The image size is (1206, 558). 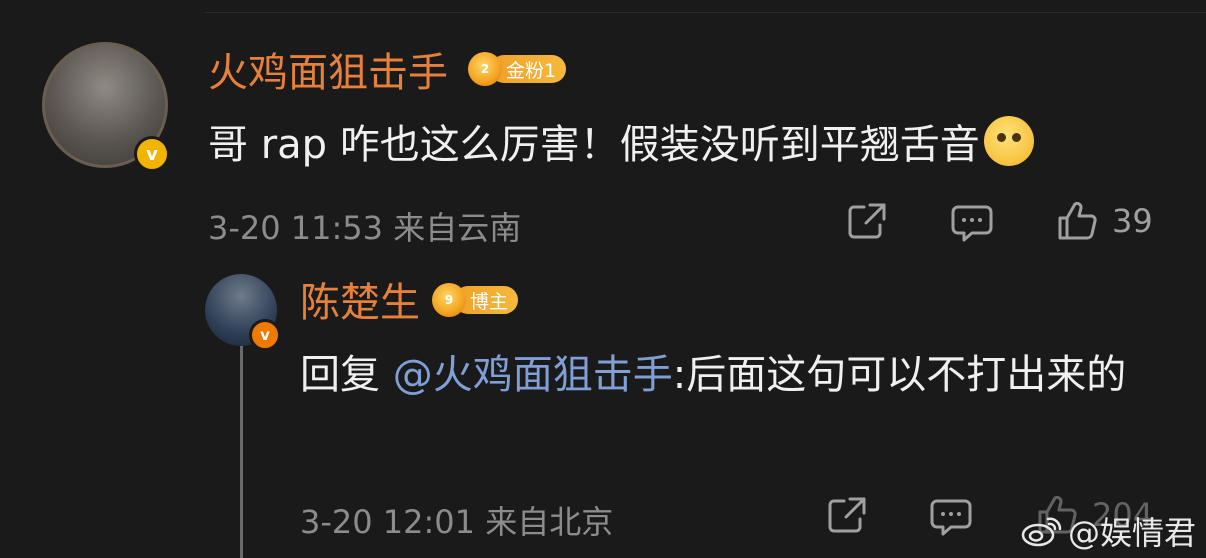 I want to click on reply-username: 陈楚生, so click(x=360, y=303).